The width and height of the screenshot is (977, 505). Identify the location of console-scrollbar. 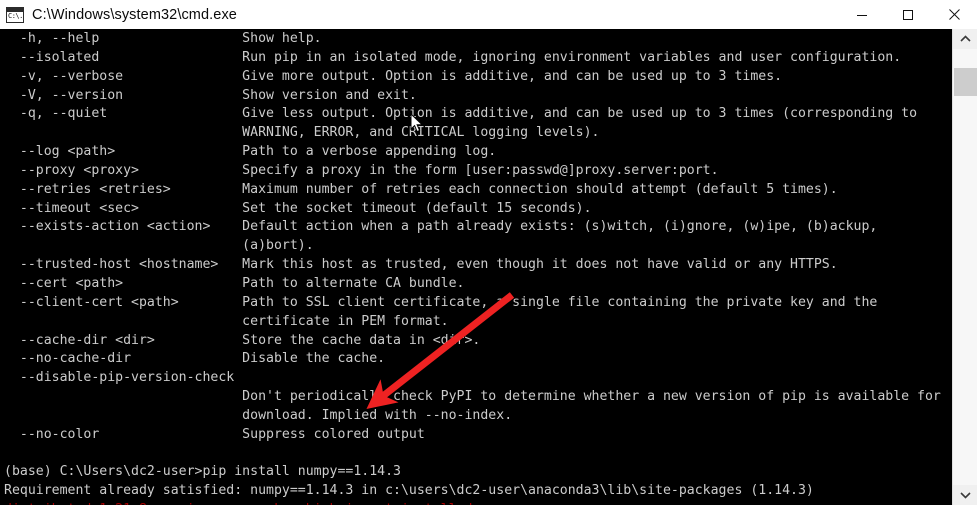
(964, 267).